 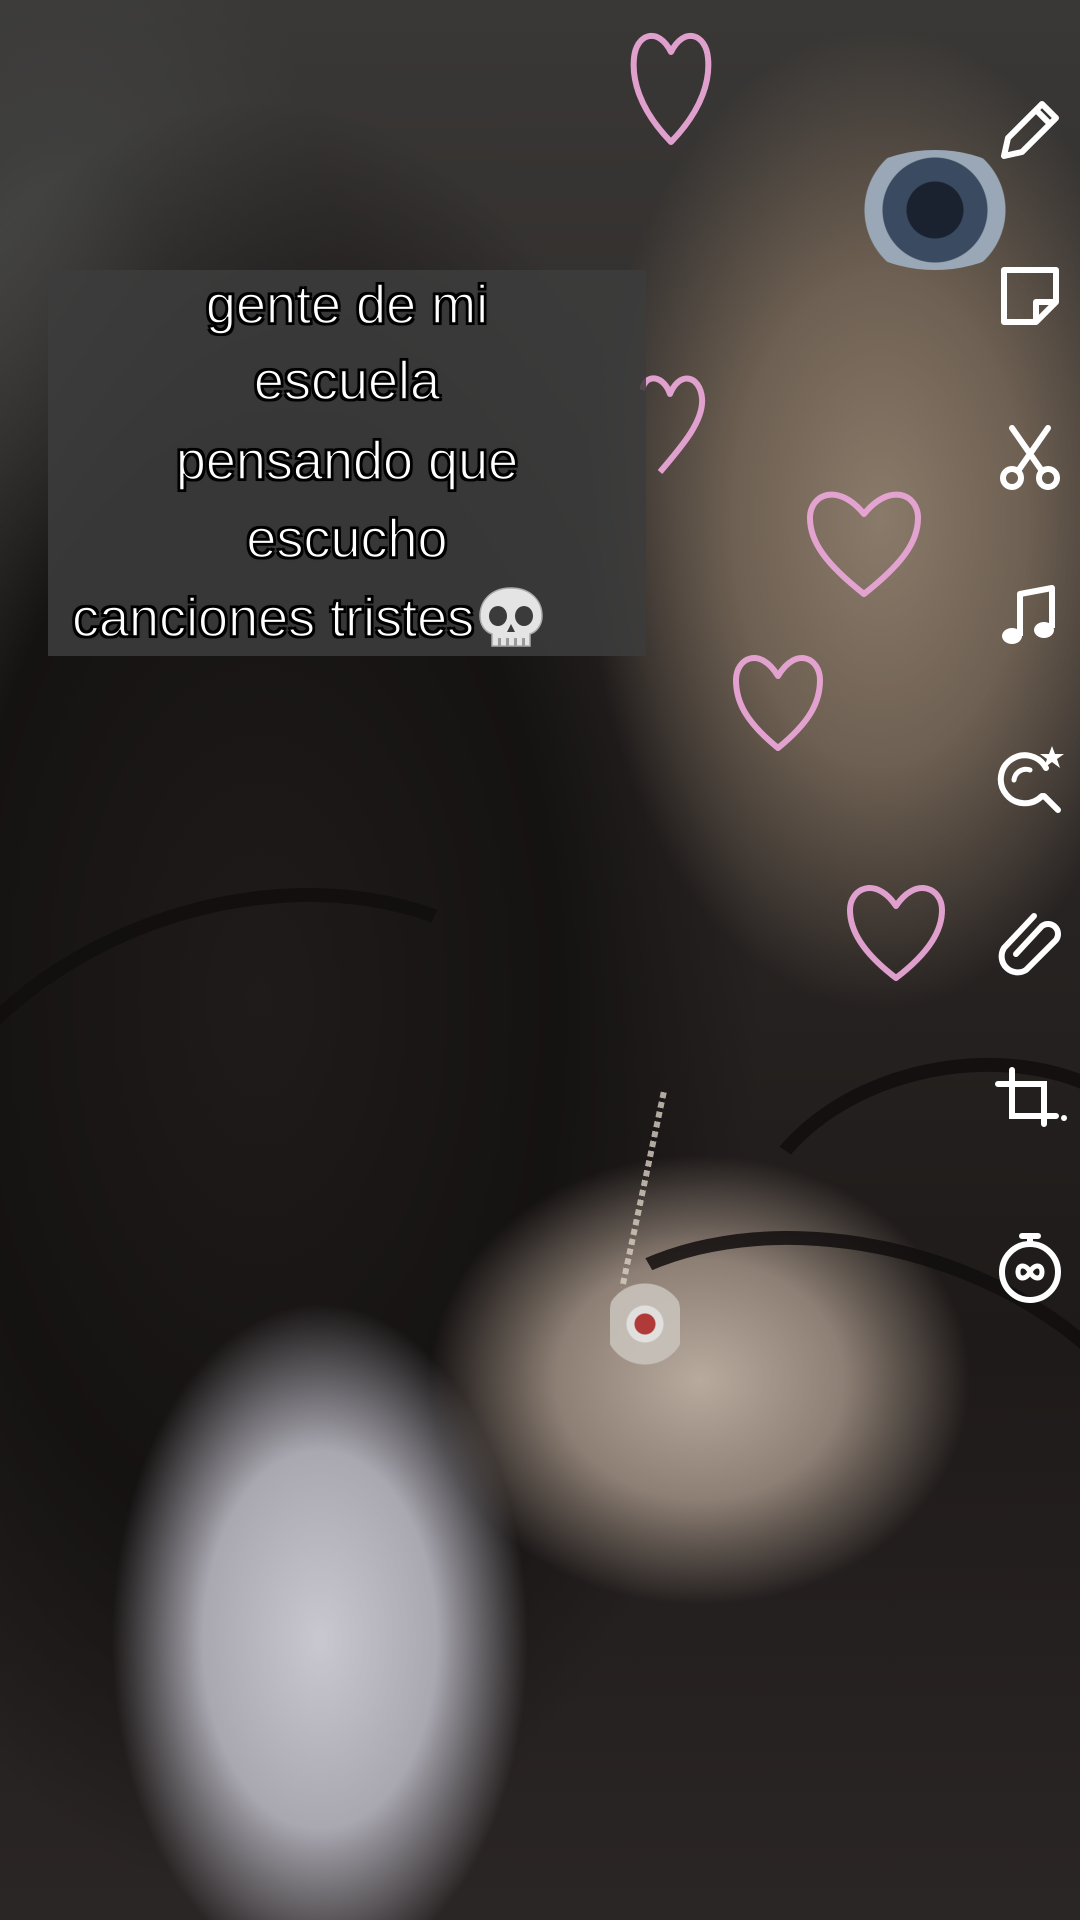 What do you see at coordinates (1030, 296) in the screenshot?
I see `sticker-icon` at bounding box center [1030, 296].